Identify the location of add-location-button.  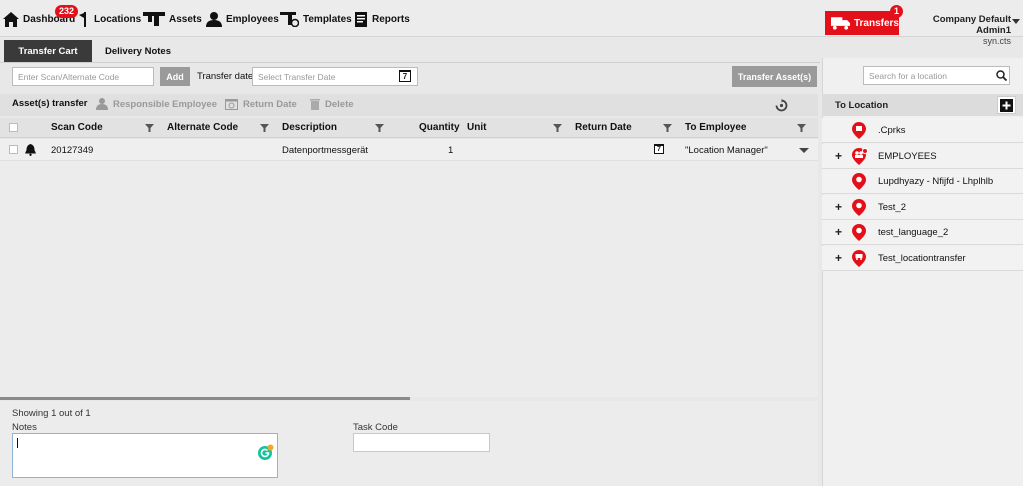
(1006, 105).